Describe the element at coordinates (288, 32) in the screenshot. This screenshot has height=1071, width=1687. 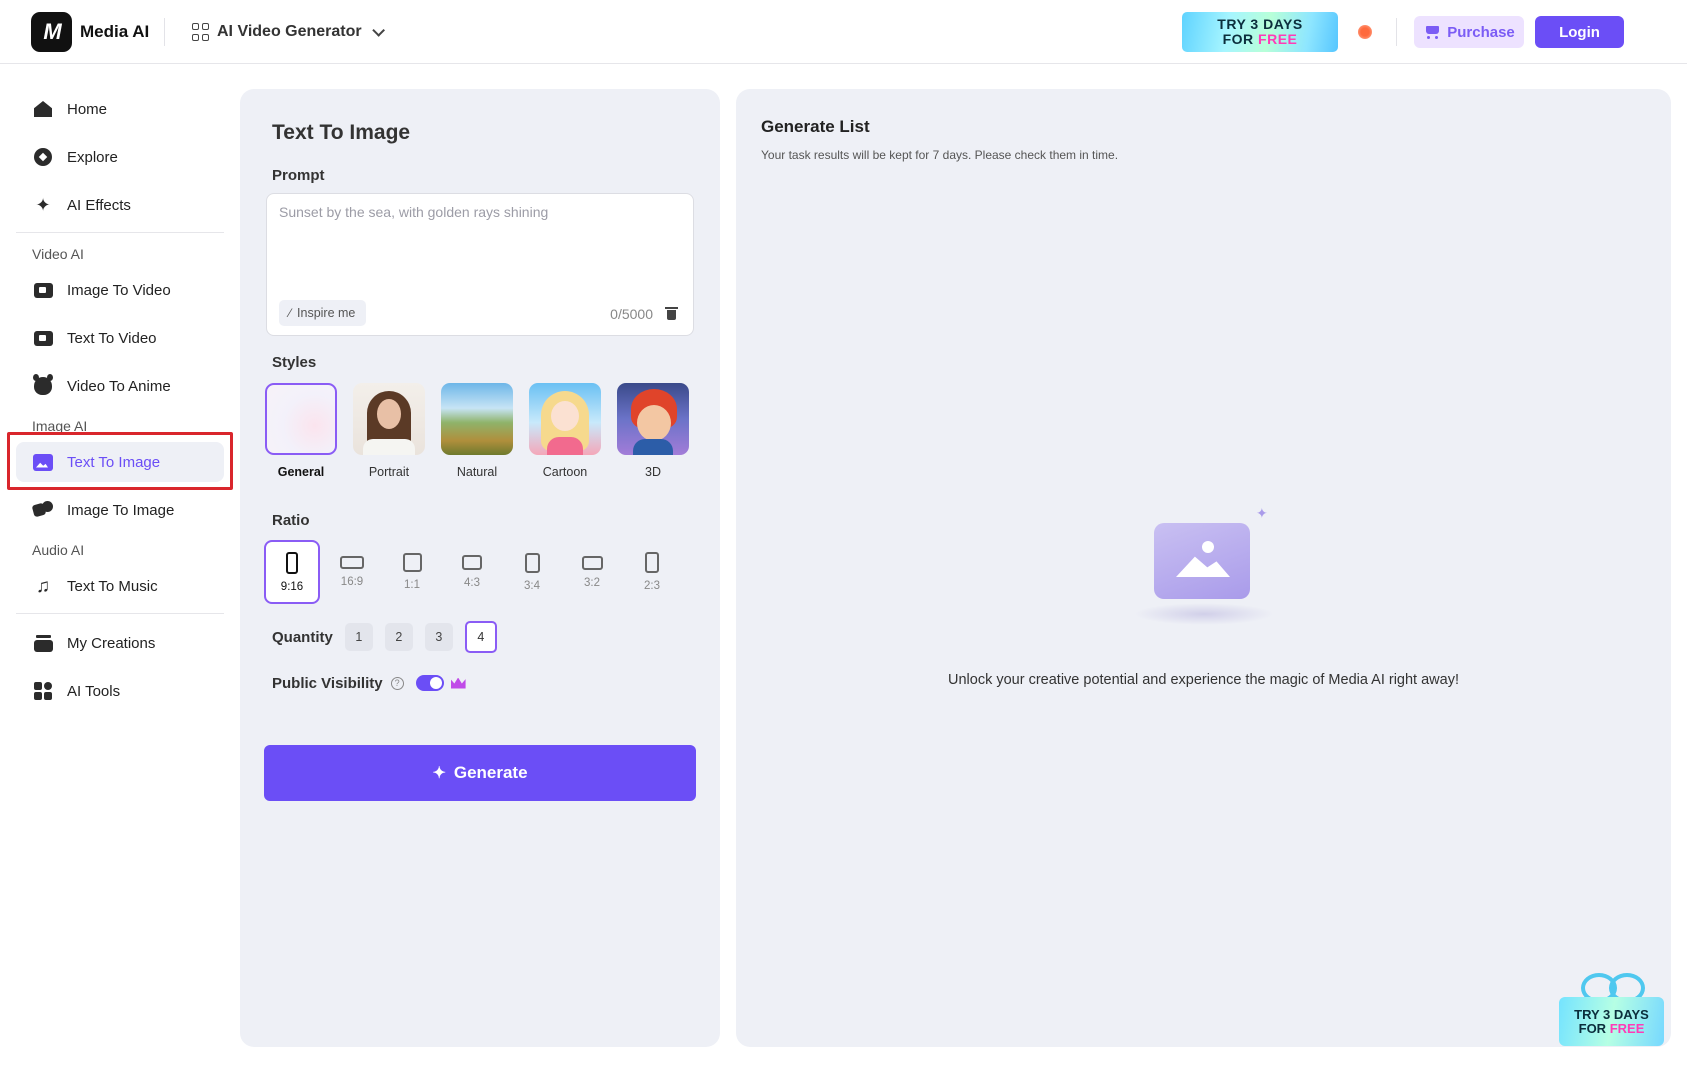
I see `product-switcher: AI Video Generator` at that location.